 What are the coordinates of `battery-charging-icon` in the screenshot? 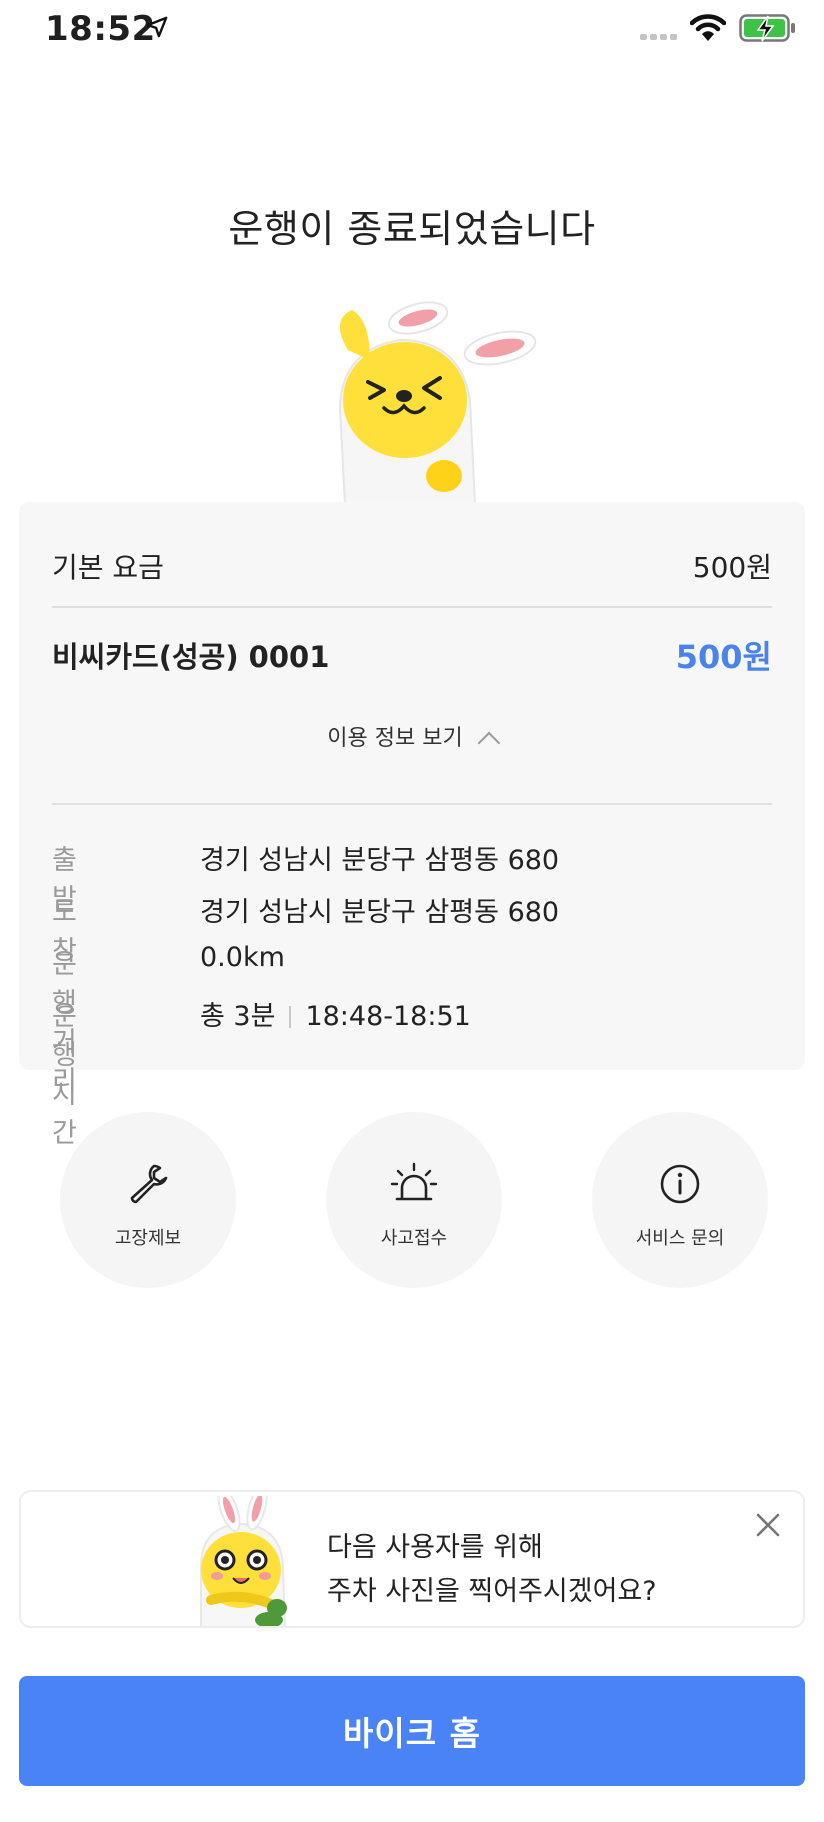 It's located at (767, 28).